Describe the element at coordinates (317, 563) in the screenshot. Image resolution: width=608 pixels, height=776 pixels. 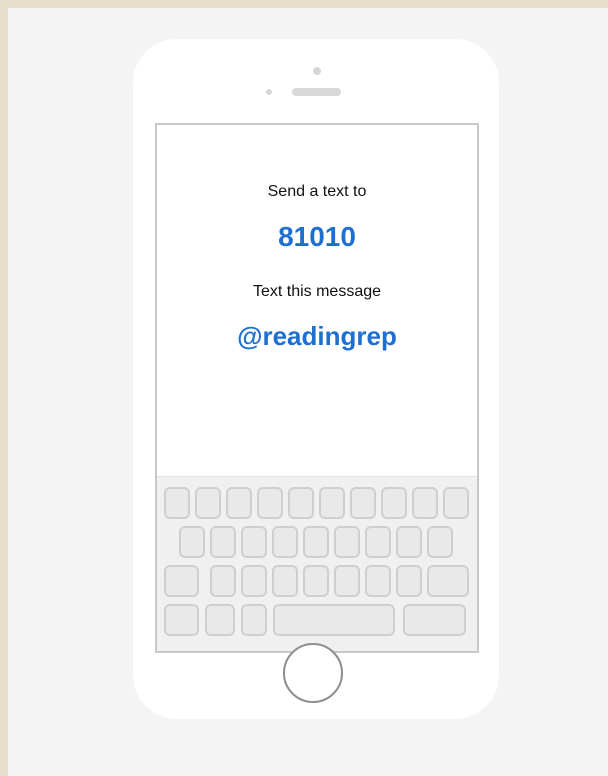
I see `keyboard-illustration` at that location.